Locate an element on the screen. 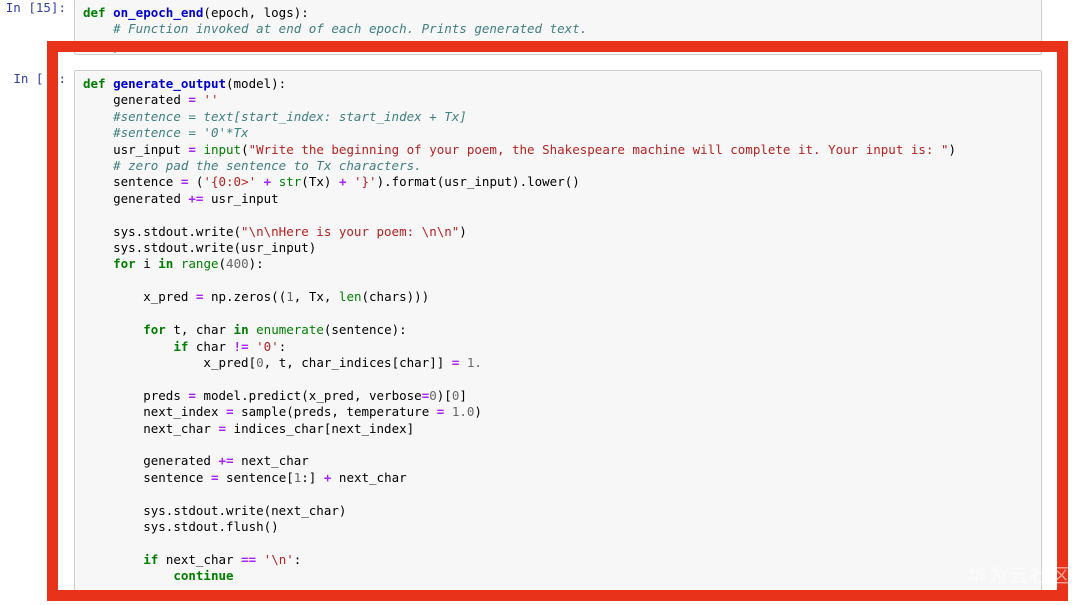 The height and width of the screenshot is (605, 1080). code-line: sys.stdout.write(next_char) is located at coordinates (245, 510).